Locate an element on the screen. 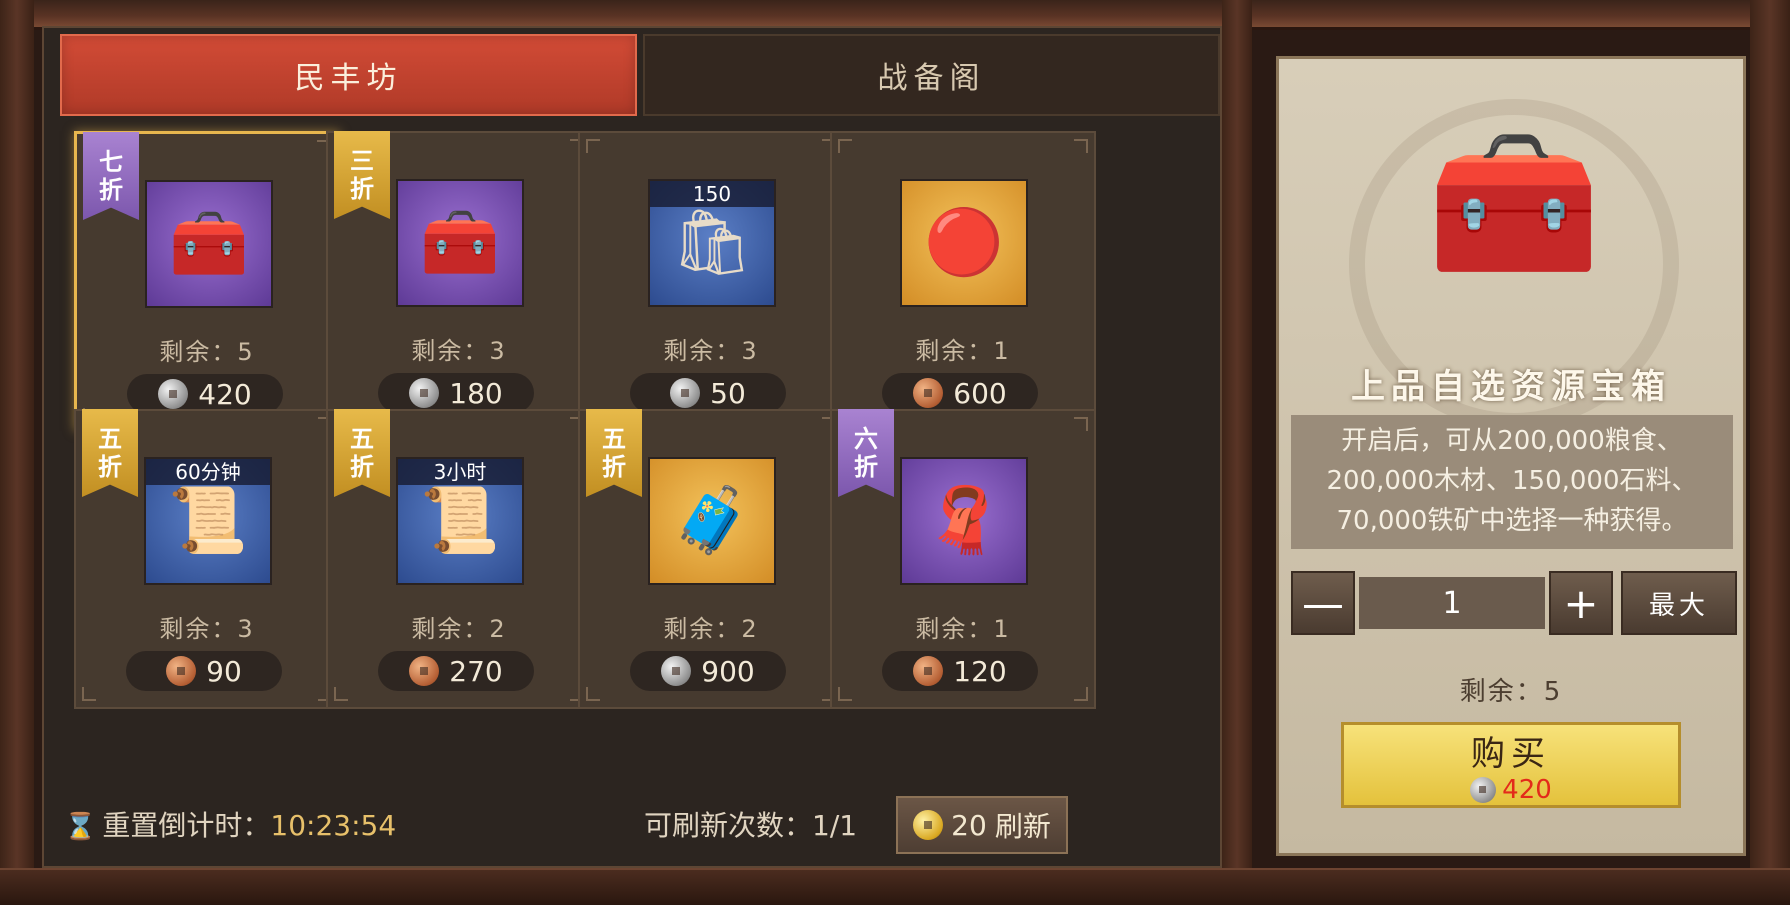 The height and width of the screenshot is (905, 1790). refresh-count: 可刷新次数：1/1 is located at coordinates (751, 825).